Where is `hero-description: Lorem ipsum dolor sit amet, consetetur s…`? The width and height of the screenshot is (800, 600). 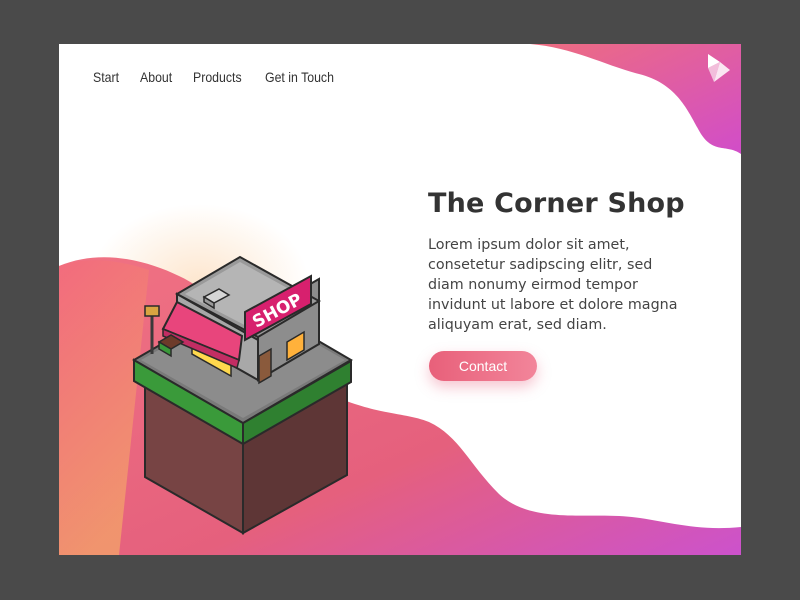
hero-description: Lorem ipsum dolor sit amet, consetetur s… is located at coordinates (553, 285).